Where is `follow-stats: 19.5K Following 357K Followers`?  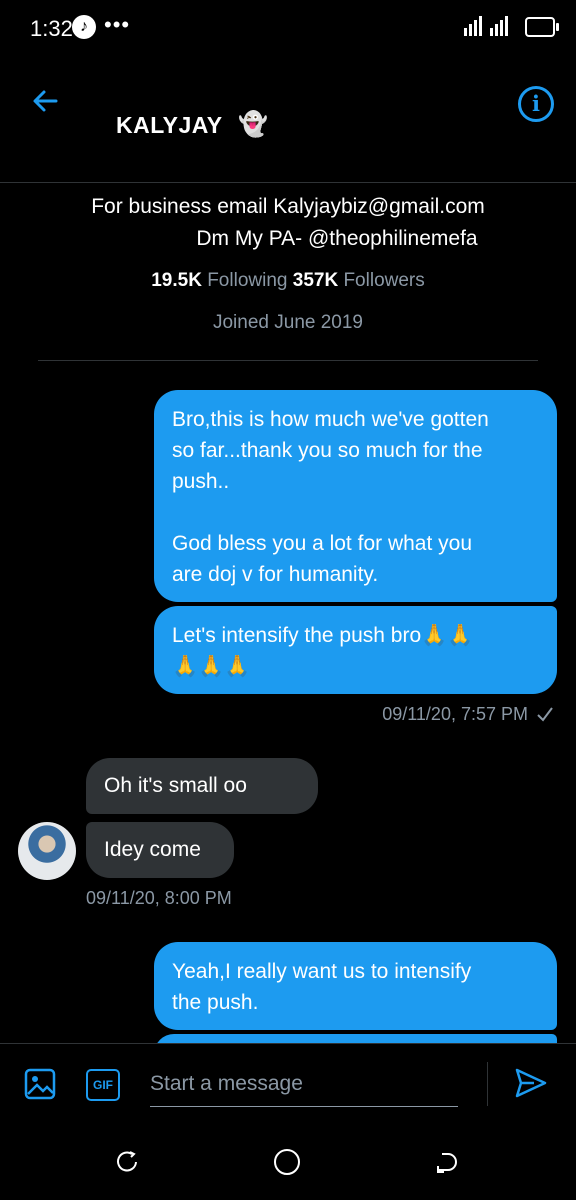
follow-stats: 19.5K Following 357K Followers is located at coordinates (288, 281).